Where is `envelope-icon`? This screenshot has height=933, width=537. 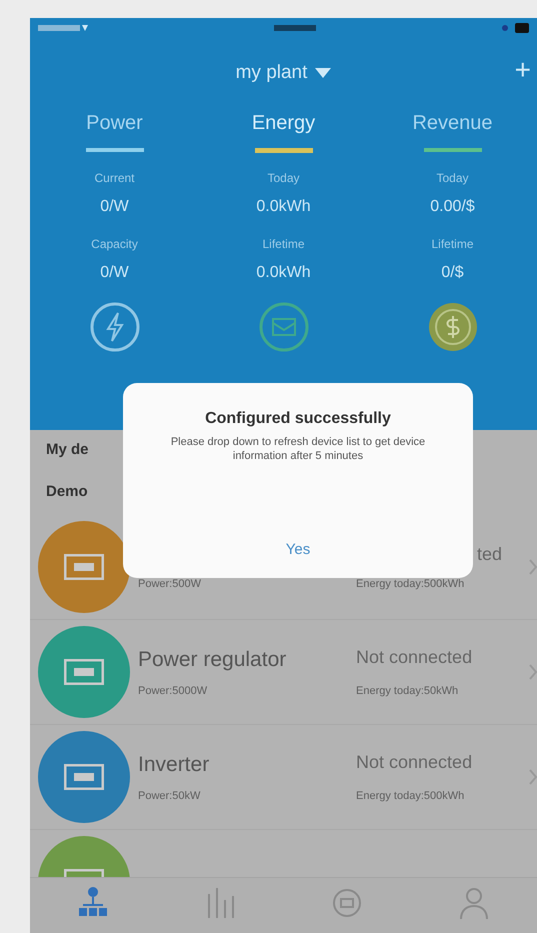 envelope-icon is located at coordinates (284, 327).